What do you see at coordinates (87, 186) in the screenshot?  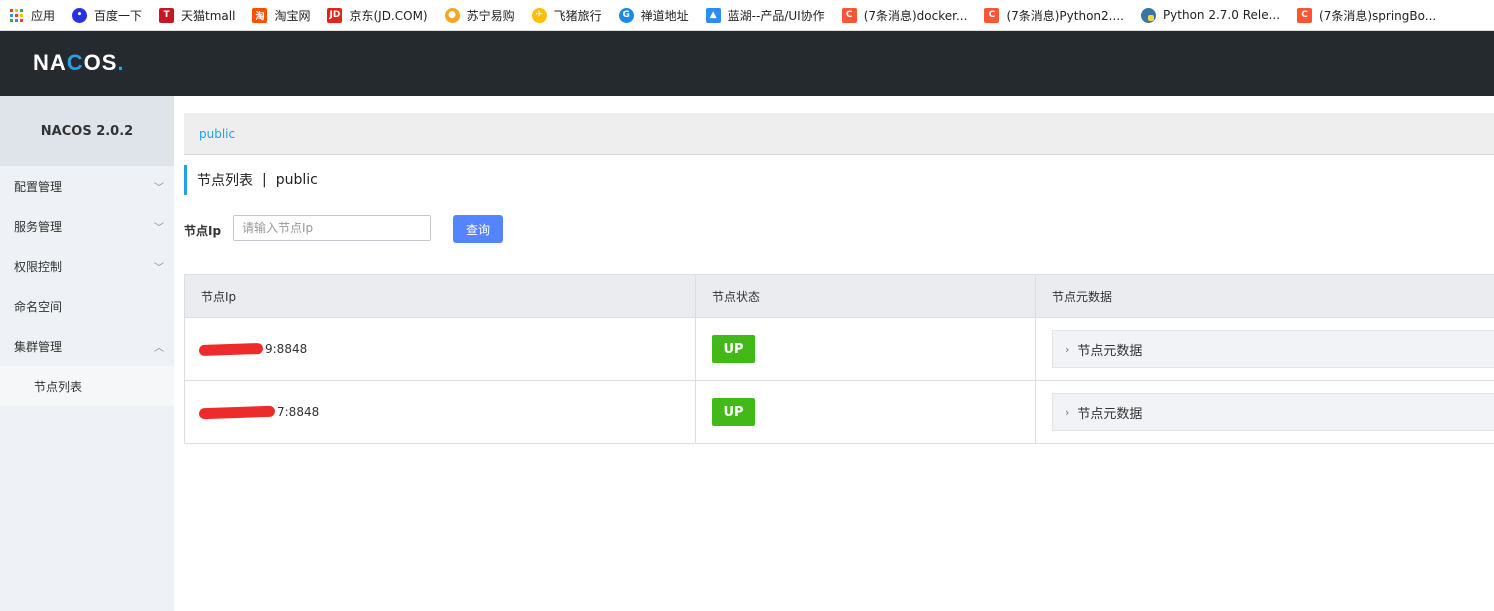 I see `sidebar-item-config: 配置管理 ﹀` at bounding box center [87, 186].